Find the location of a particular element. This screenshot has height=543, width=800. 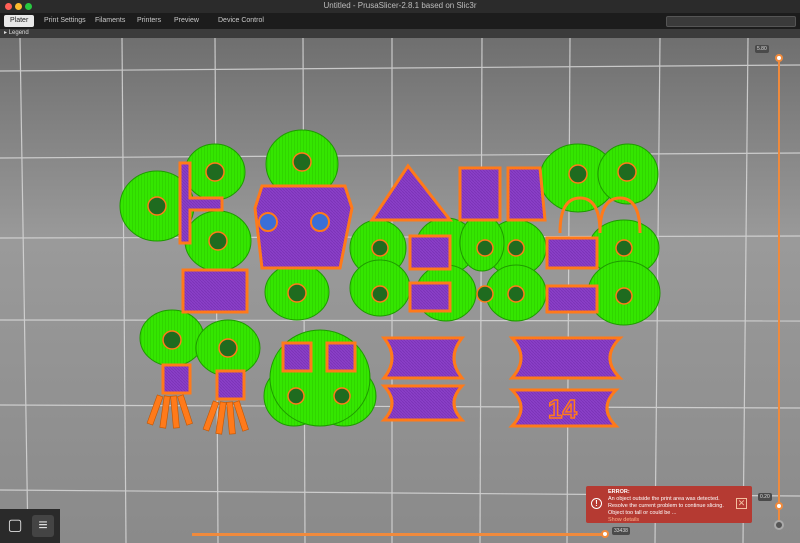

legend-toggle: ▸ Legend is located at coordinates (16, 33).